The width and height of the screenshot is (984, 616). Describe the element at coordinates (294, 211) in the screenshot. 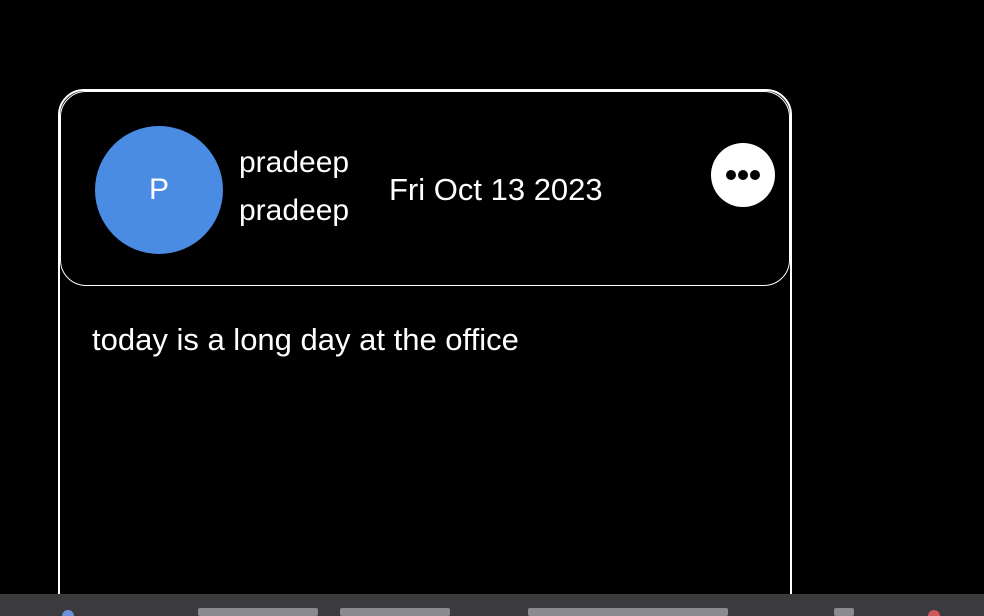

I see `user-handle: pradeep` at that location.